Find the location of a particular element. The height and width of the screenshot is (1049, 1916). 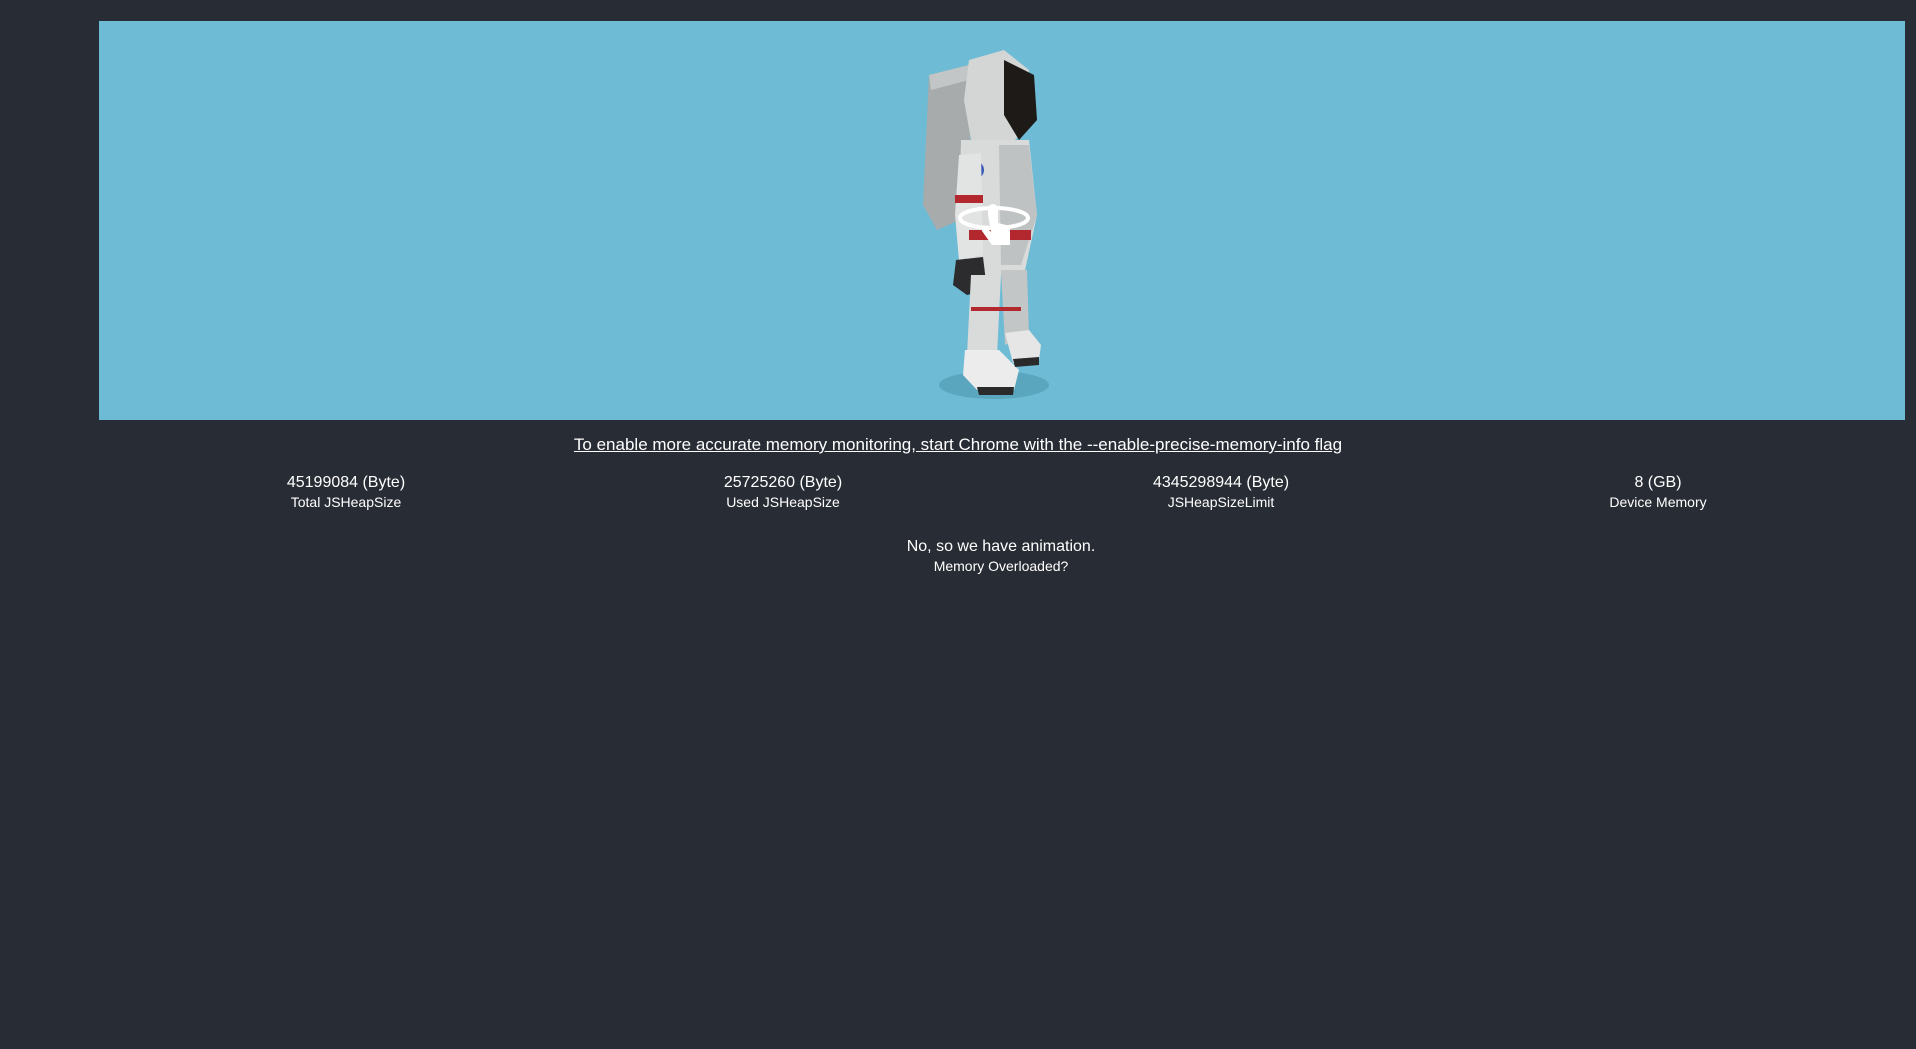

stat-device-memory: 8 (GB) Device Memory is located at coordinates (1658, 492).